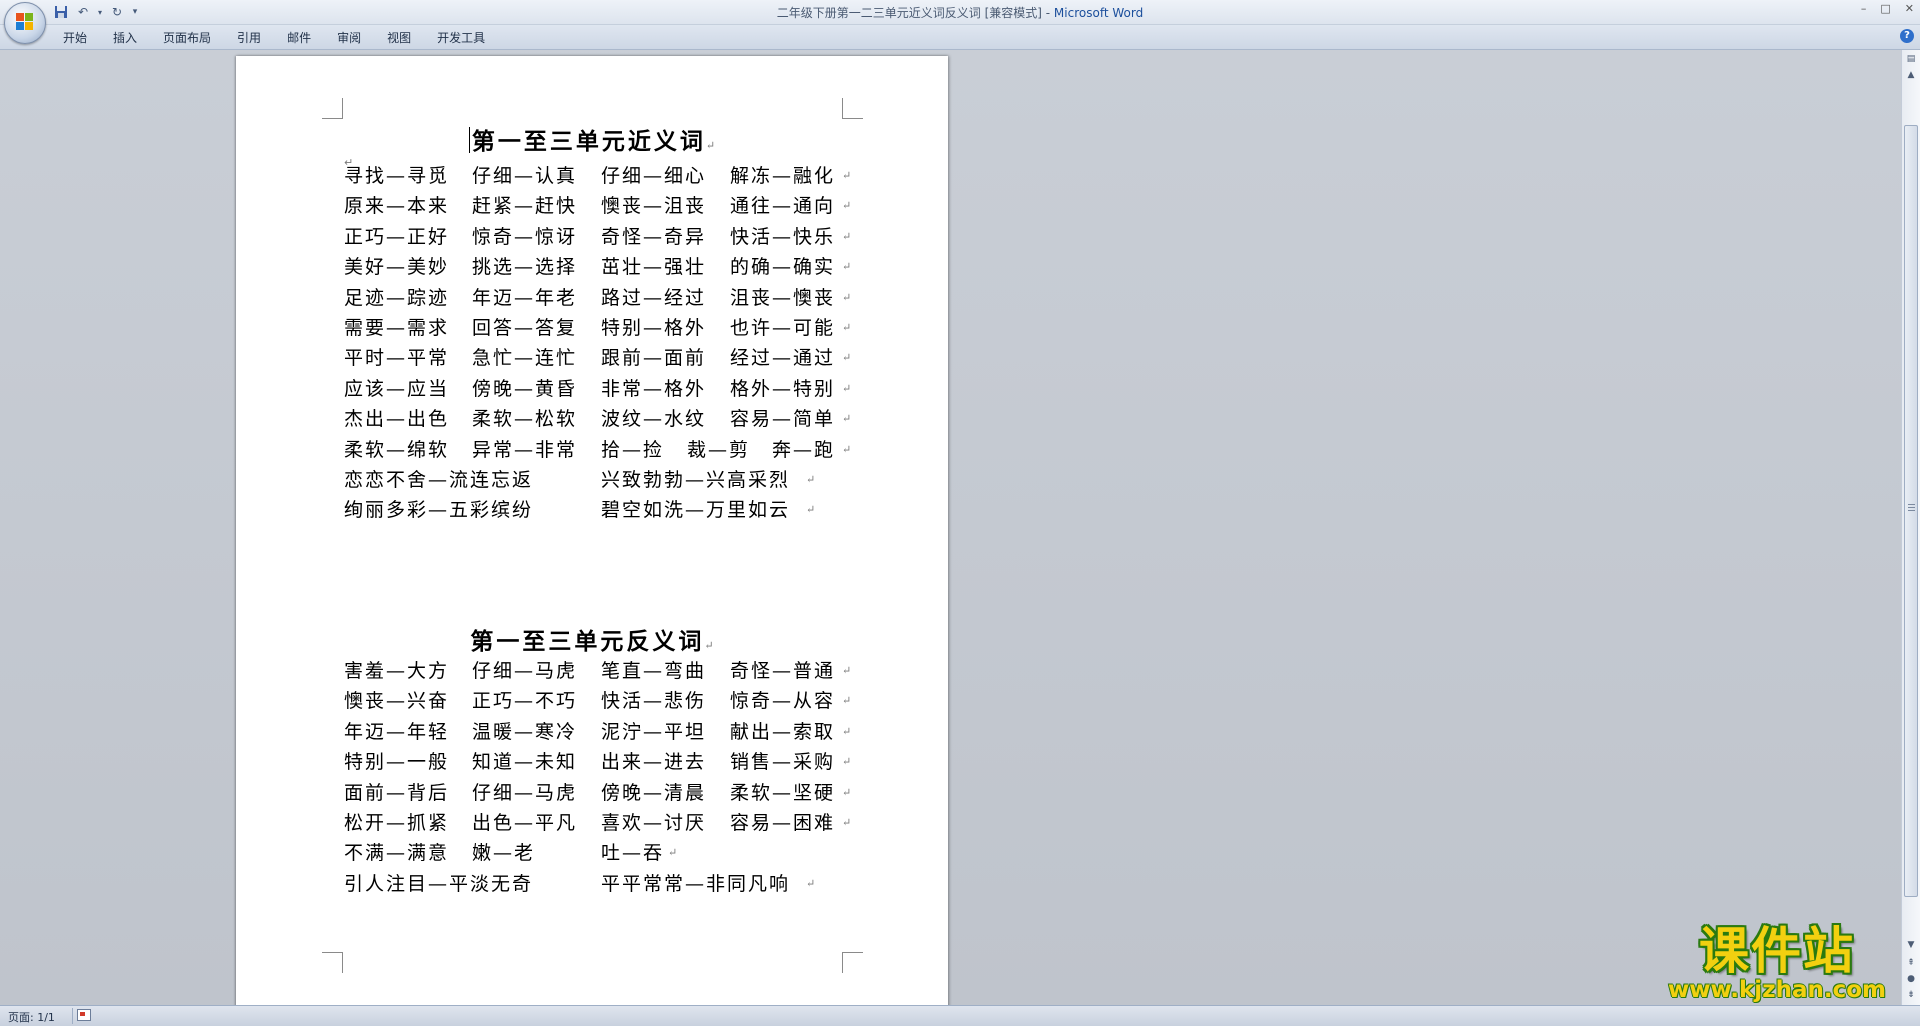 The image size is (1920, 1026). What do you see at coordinates (804, 449) in the screenshot?
I see `synonym-pair: 奔—跑` at bounding box center [804, 449].